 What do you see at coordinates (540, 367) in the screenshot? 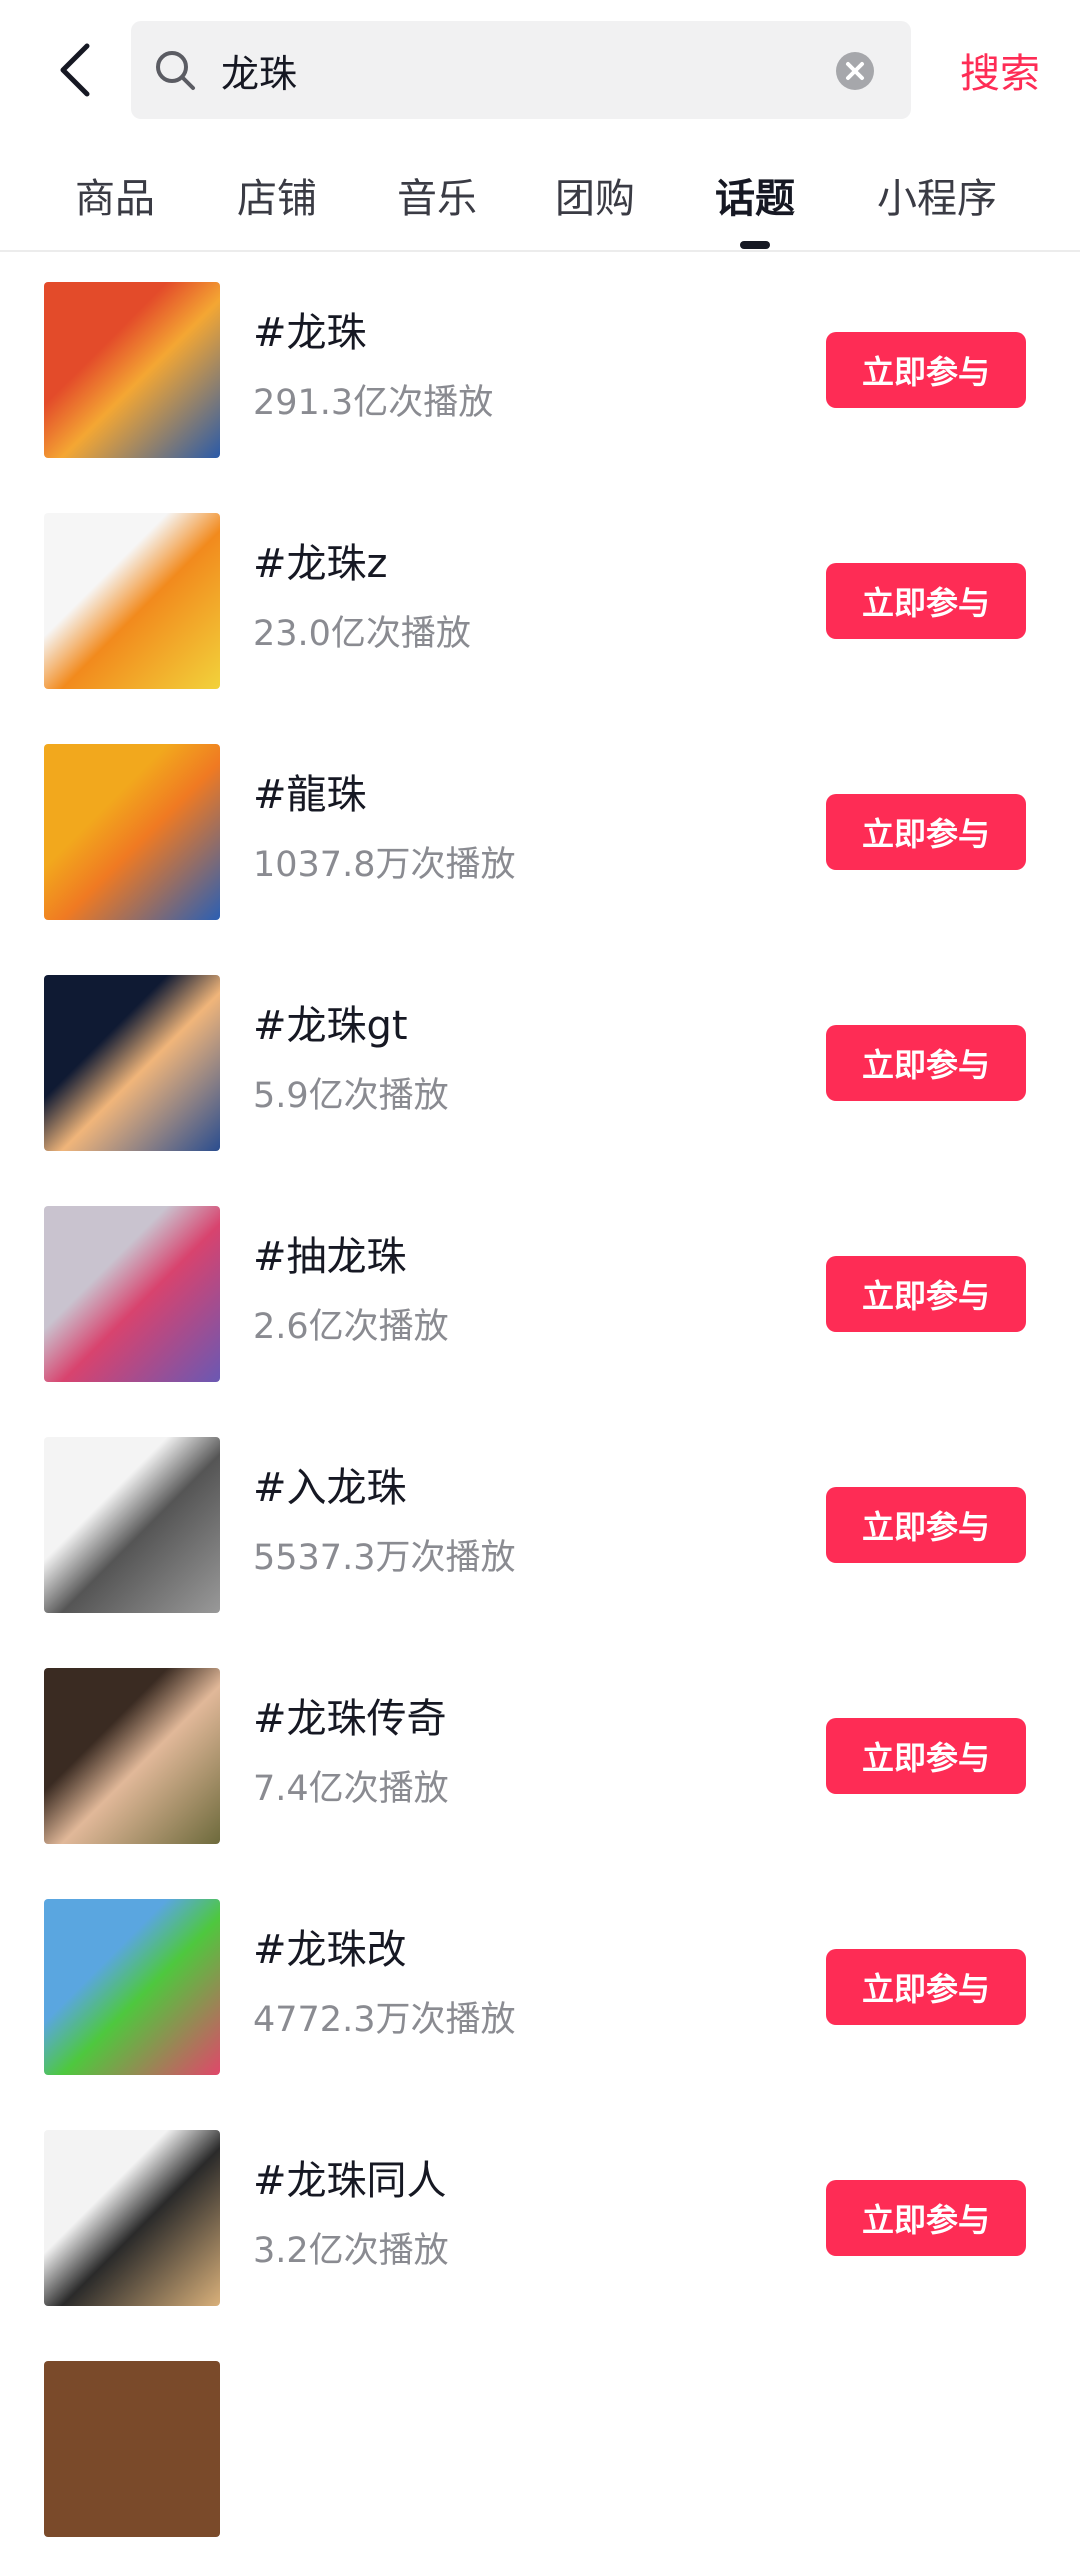
I see `topic-row: #龙珠 291.3亿次播放 立即参与` at bounding box center [540, 367].